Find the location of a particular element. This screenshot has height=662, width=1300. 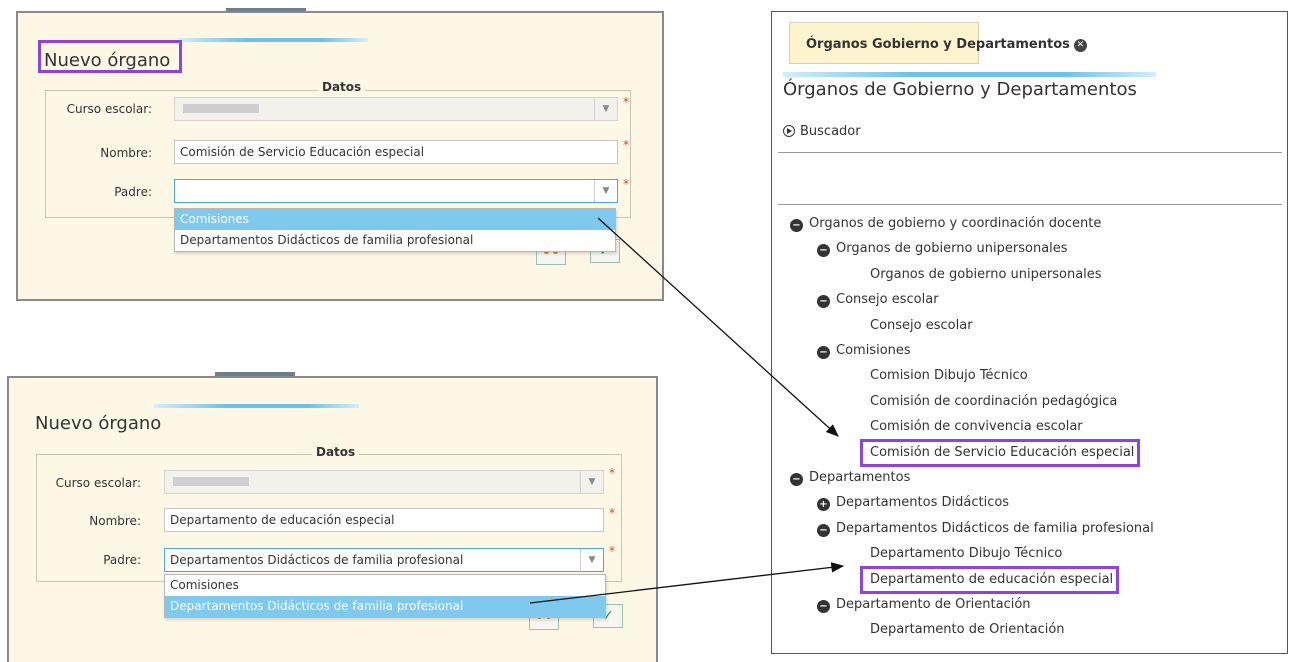

annotation-arrows is located at coordinates (687, 410).